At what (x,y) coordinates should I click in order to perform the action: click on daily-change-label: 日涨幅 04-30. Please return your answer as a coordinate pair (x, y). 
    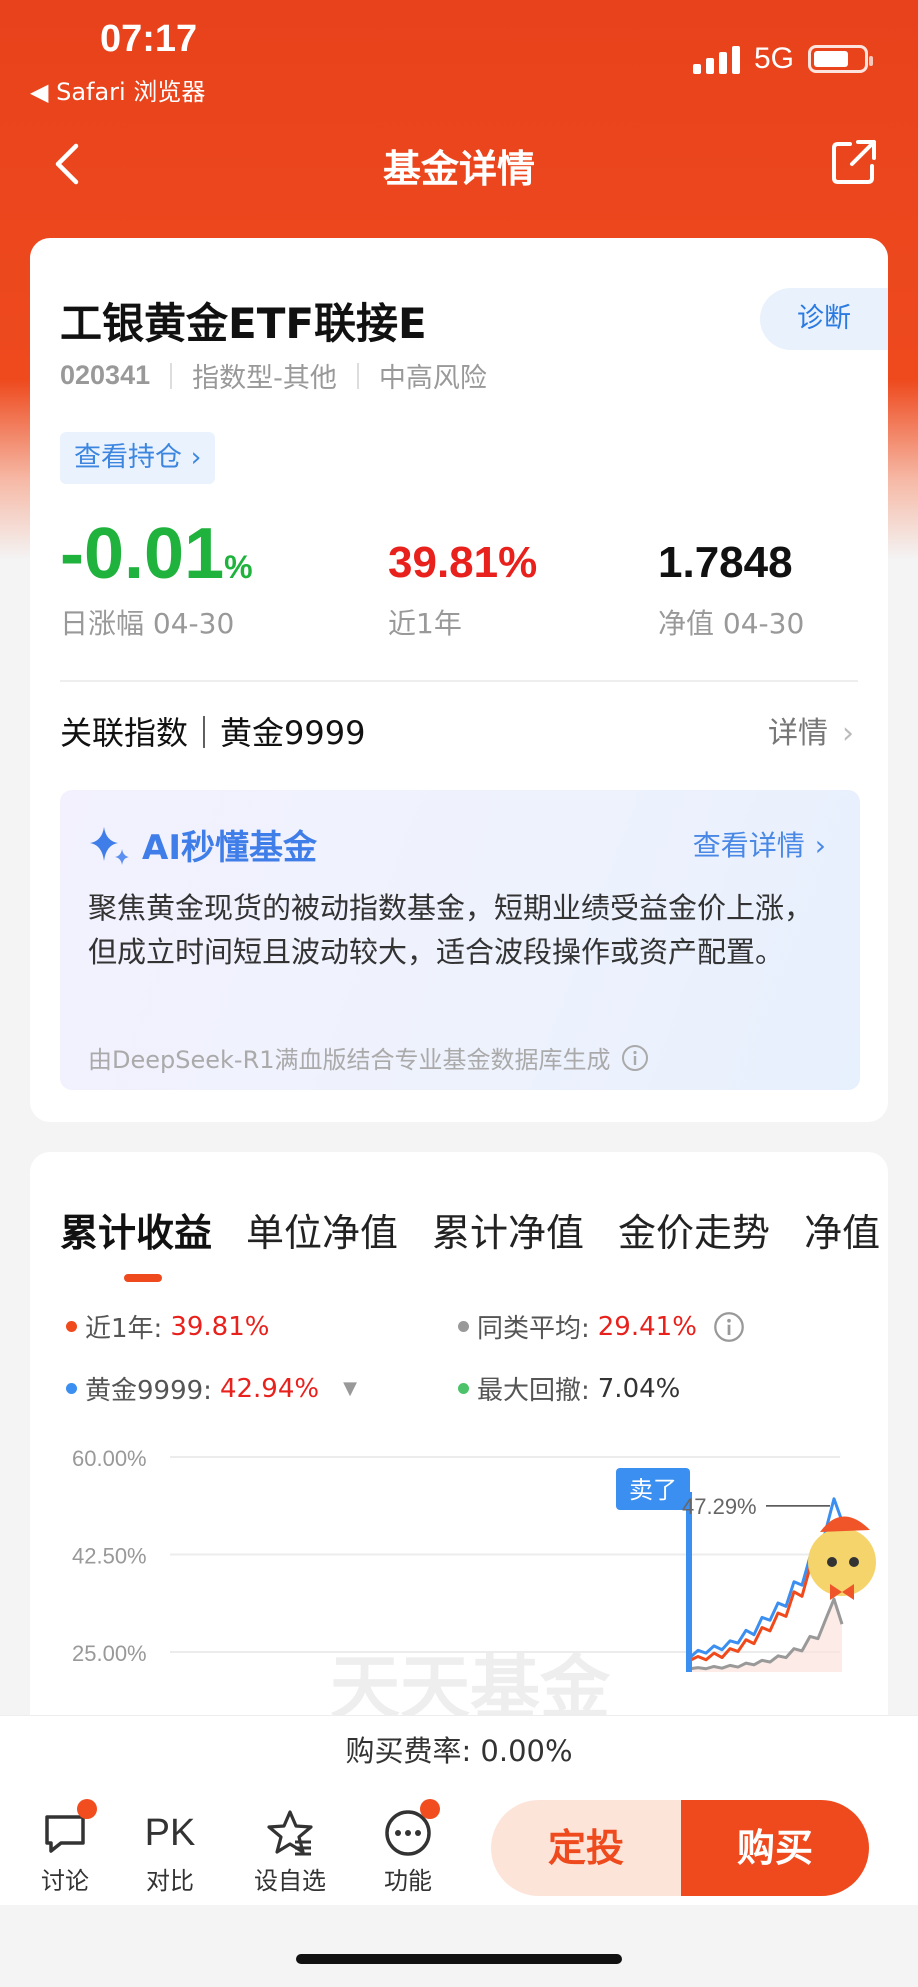
    Looking at the image, I should click on (147, 623).